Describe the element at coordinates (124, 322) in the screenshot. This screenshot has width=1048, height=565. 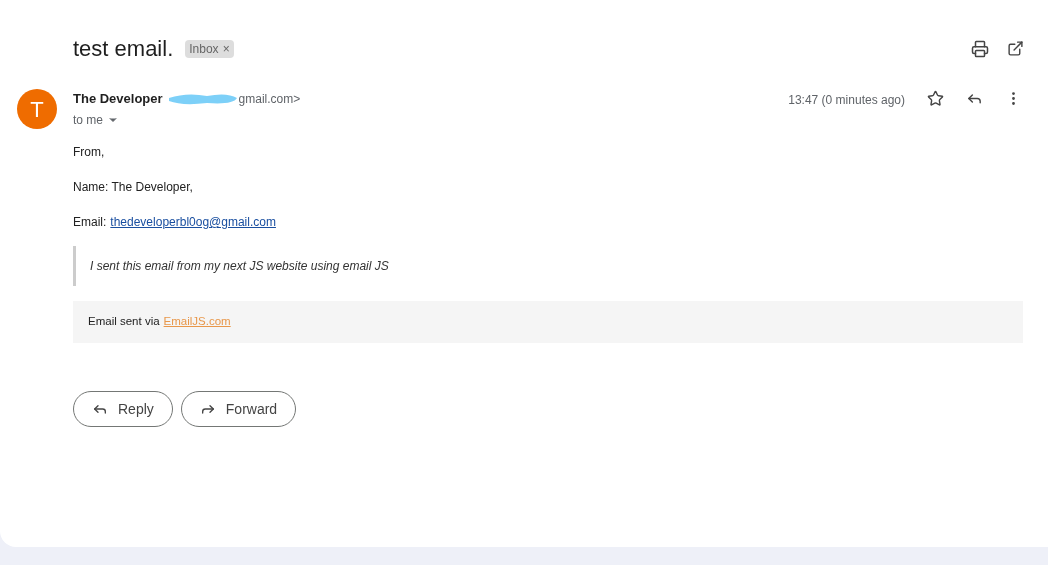
I see `footer-text: Email sent via` at that location.